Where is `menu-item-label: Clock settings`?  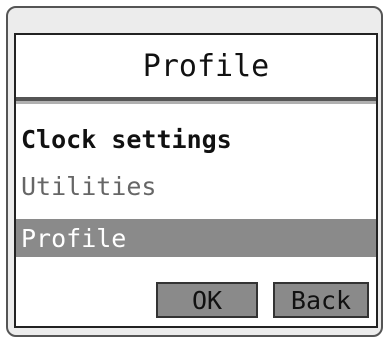
menu-item-label: Clock settings is located at coordinates (126, 139).